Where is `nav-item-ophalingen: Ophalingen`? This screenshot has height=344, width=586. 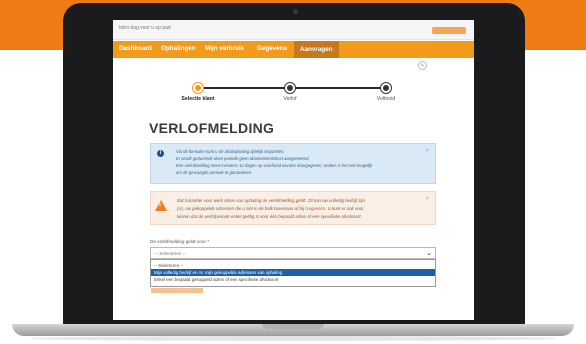 nav-item-ophalingen: Ophalingen is located at coordinates (178, 48).